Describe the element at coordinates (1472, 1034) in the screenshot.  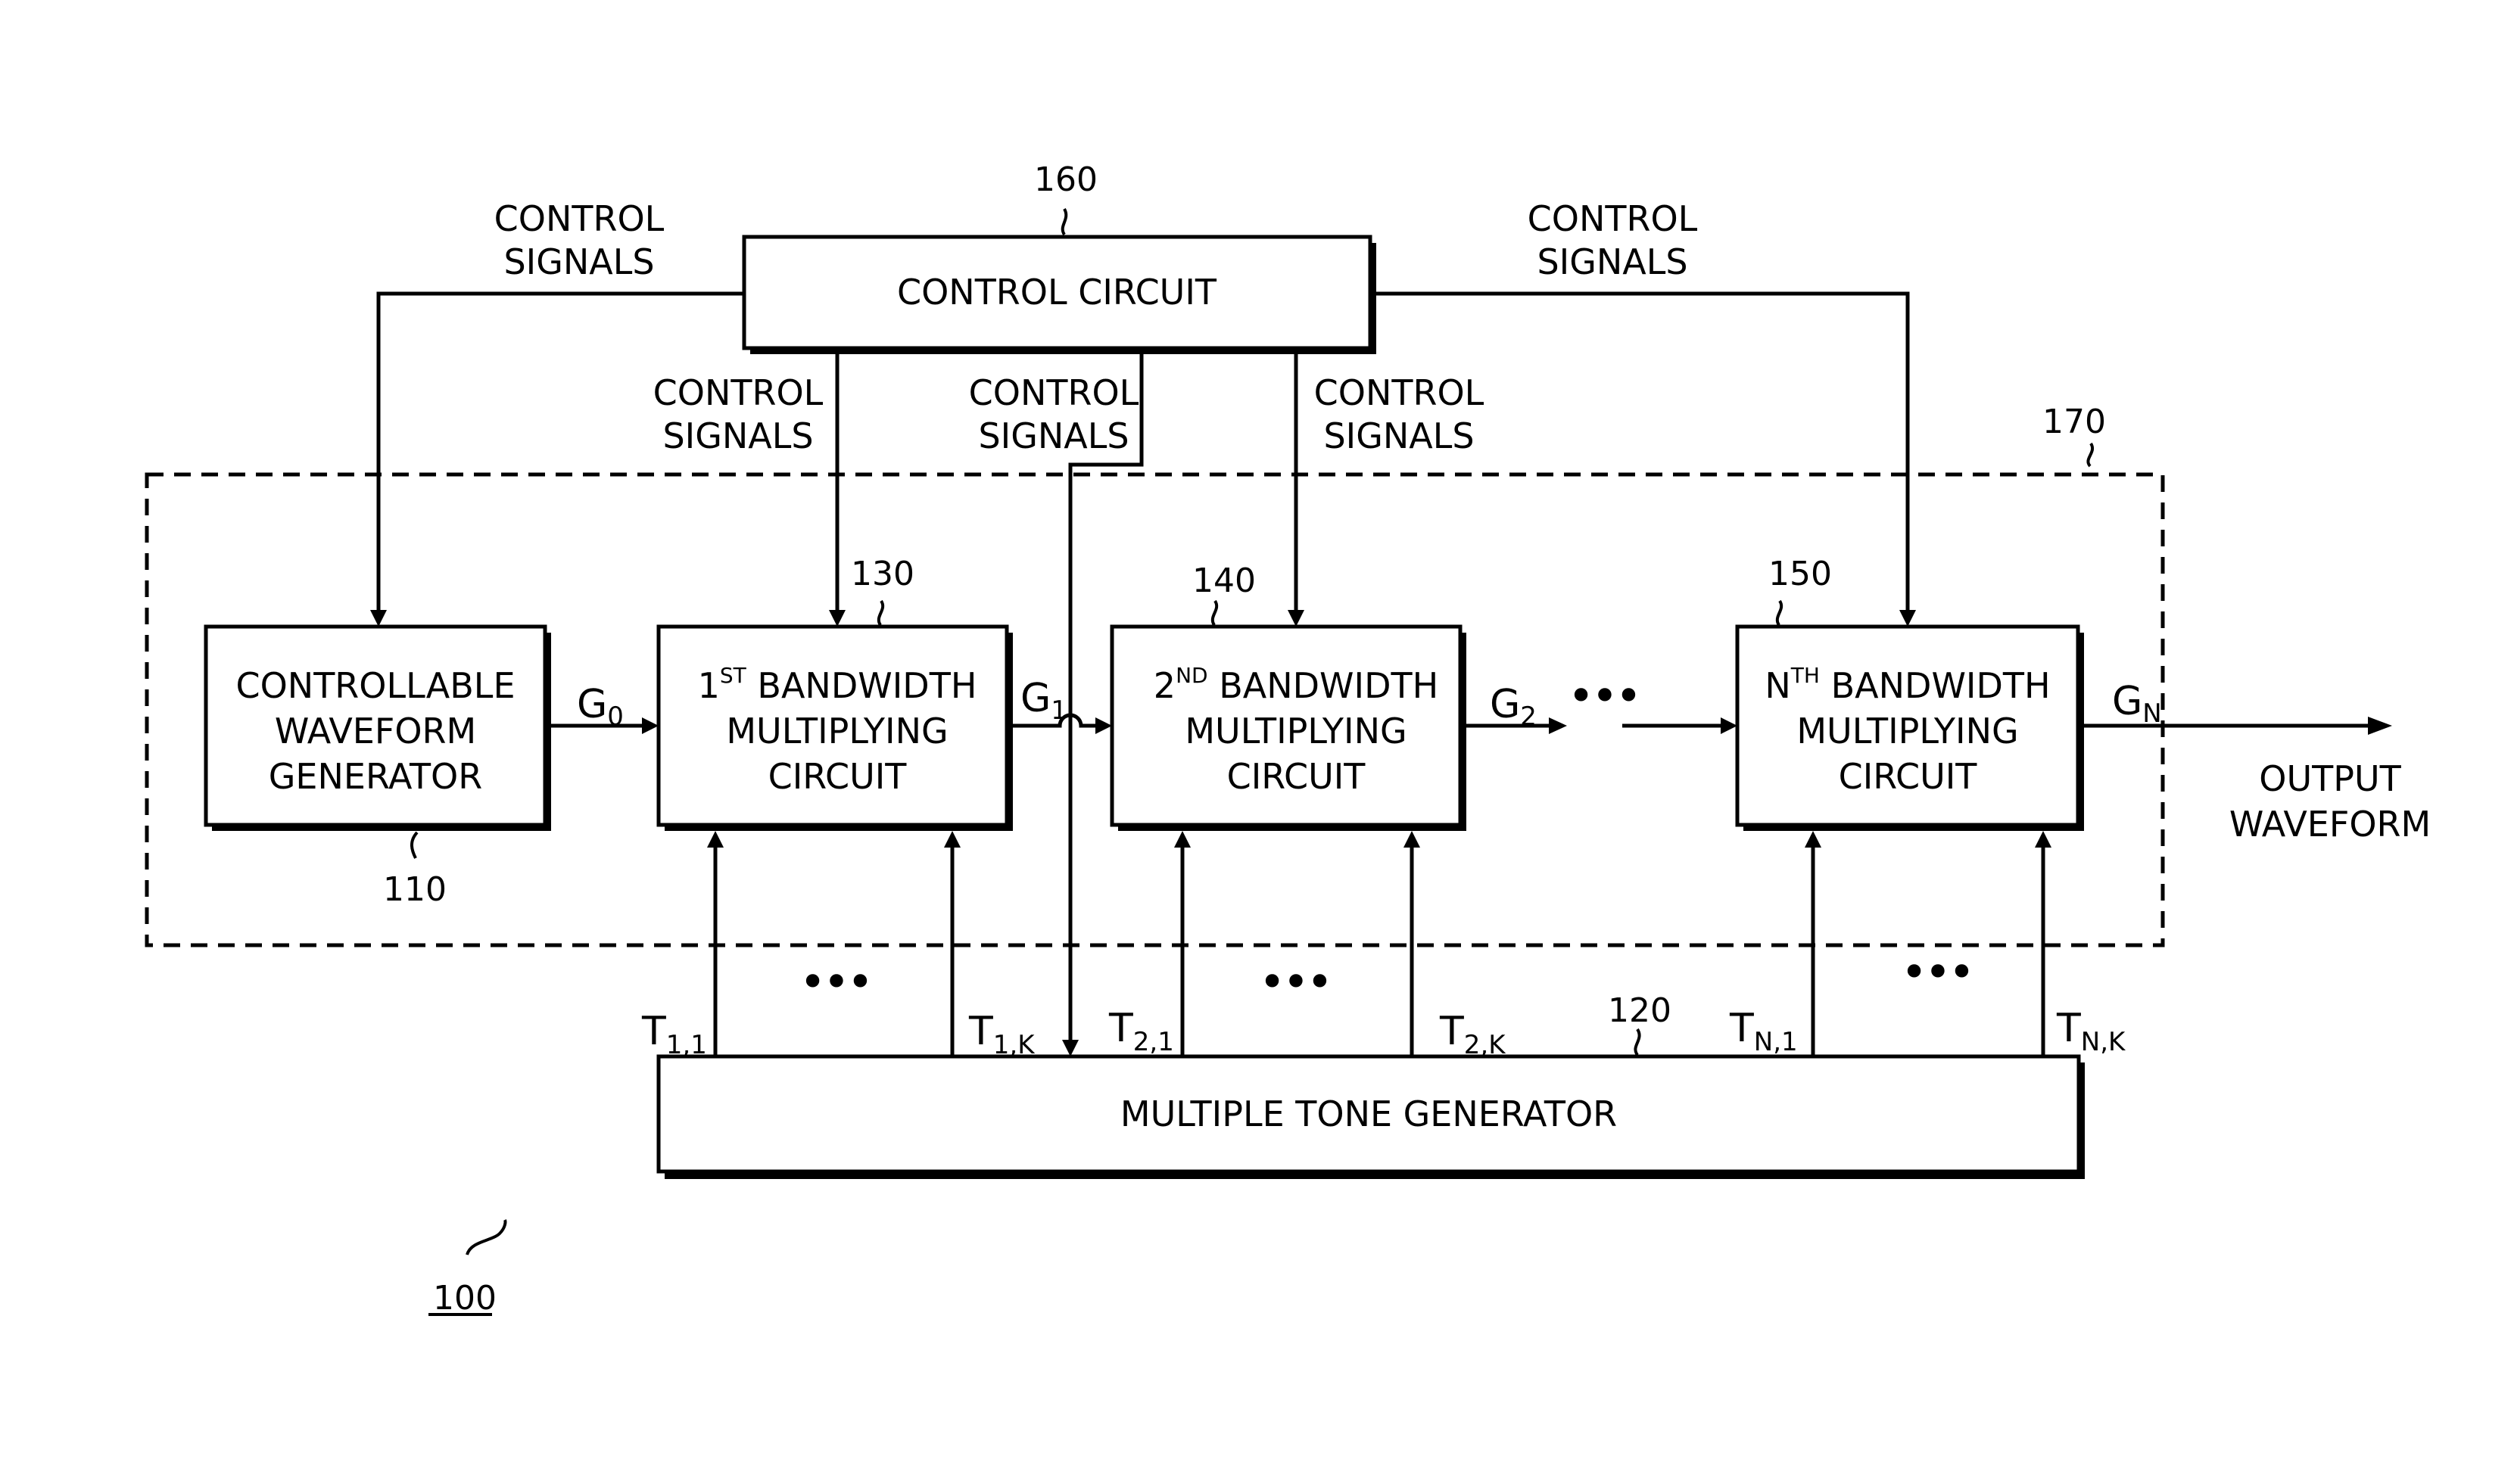
I see `tone-label-t2k: T2,K` at that location.